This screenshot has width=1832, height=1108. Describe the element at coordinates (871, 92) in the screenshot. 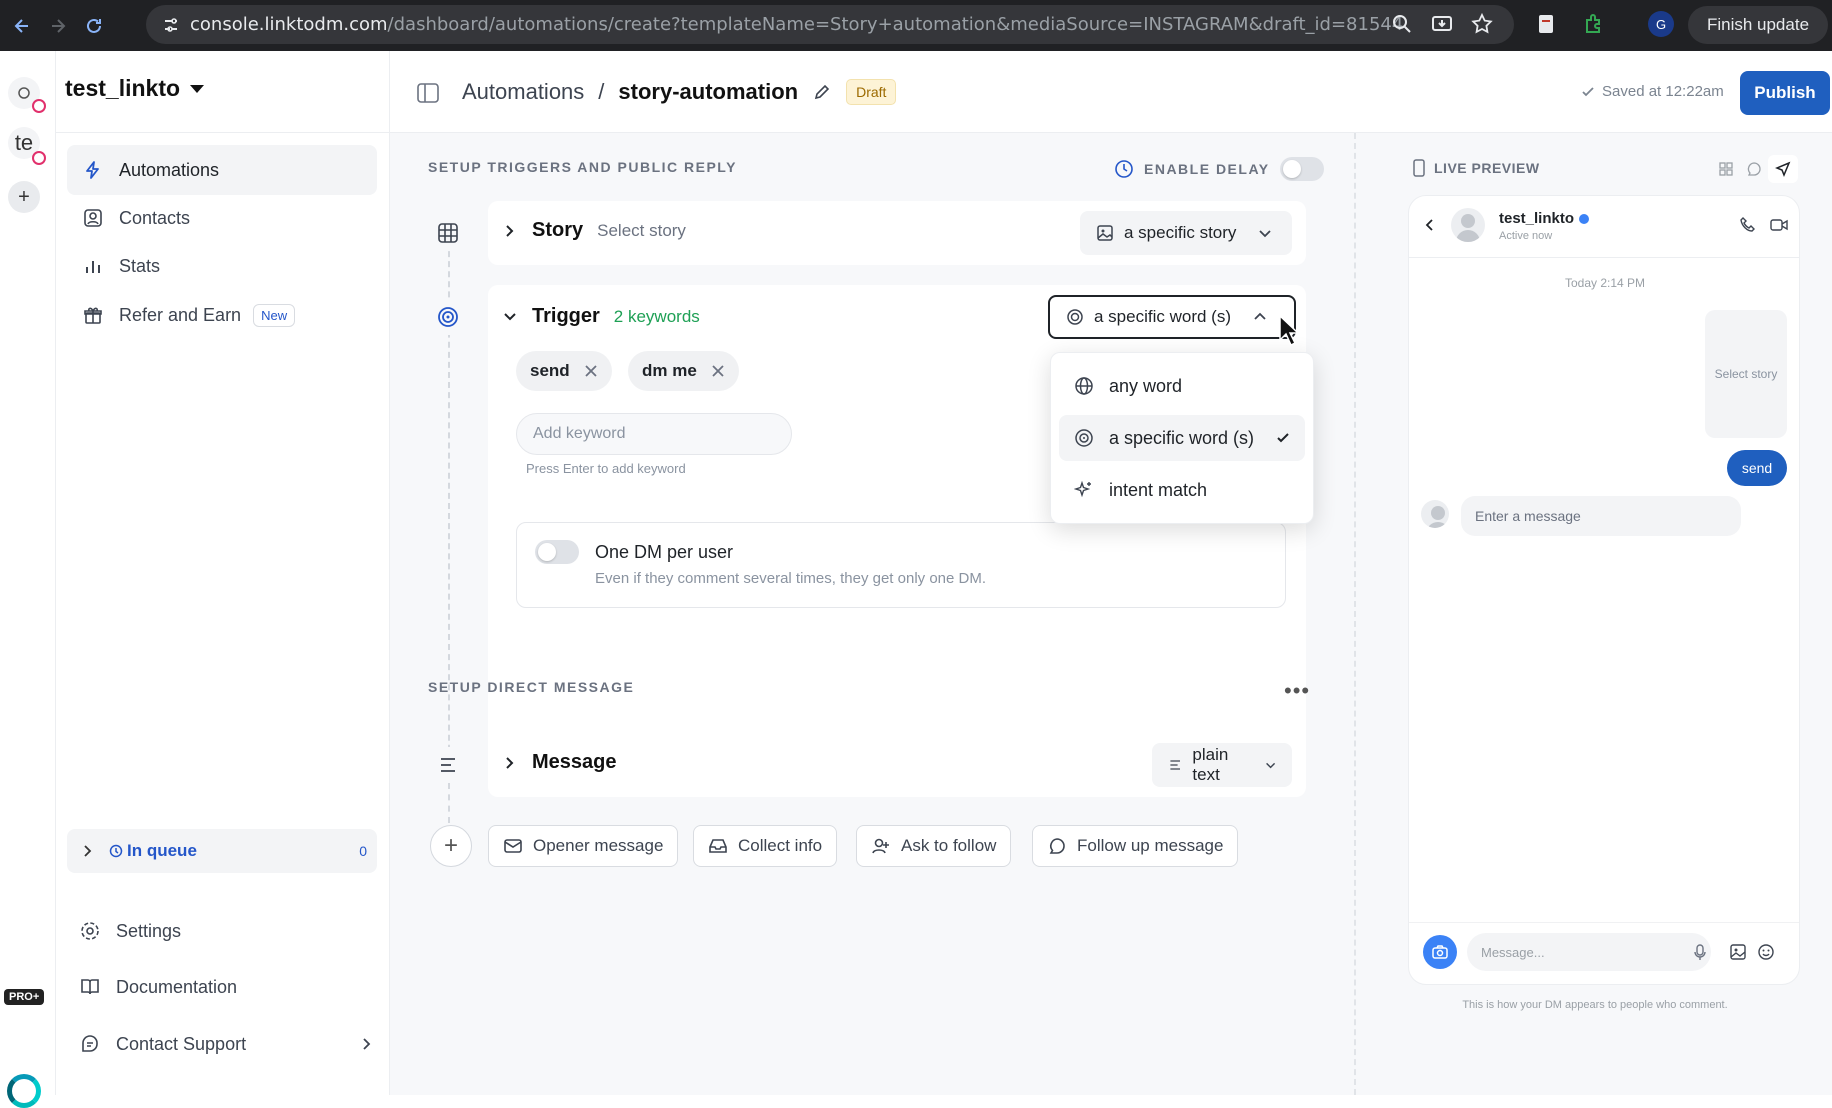

I see `status-badge: Draft` at that location.